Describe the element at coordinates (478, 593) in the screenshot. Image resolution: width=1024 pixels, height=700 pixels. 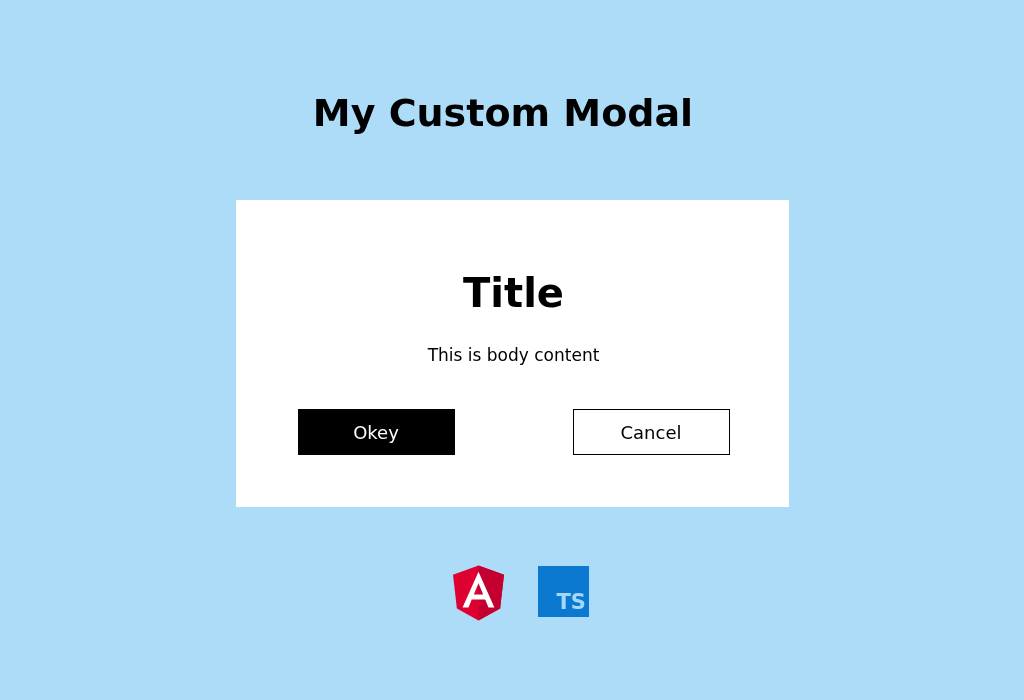
I see `shield-logo-icon` at that location.